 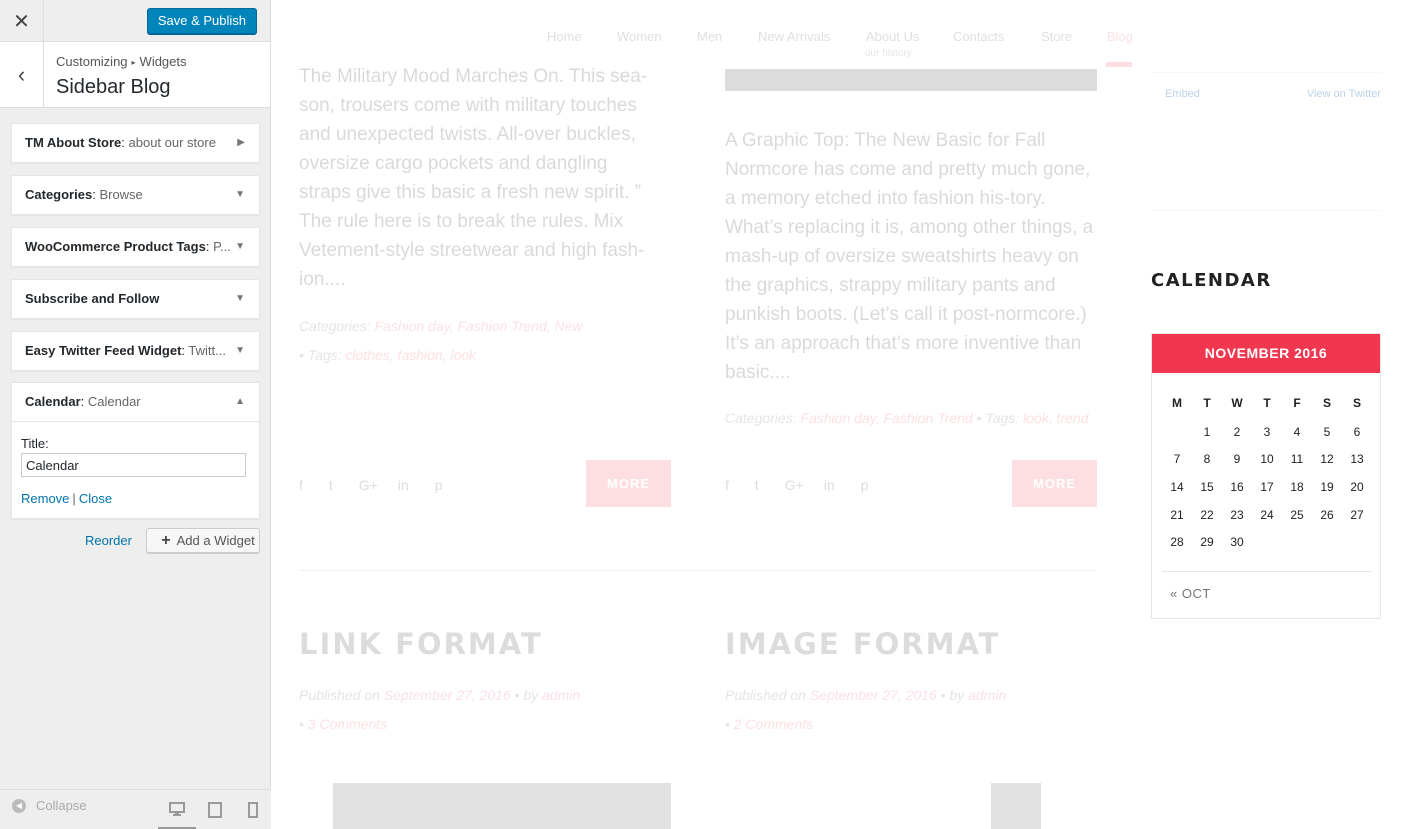 What do you see at coordinates (1177, 486) in the screenshot?
I see `calendar-day: 14` at bounding box center [1177, 486].